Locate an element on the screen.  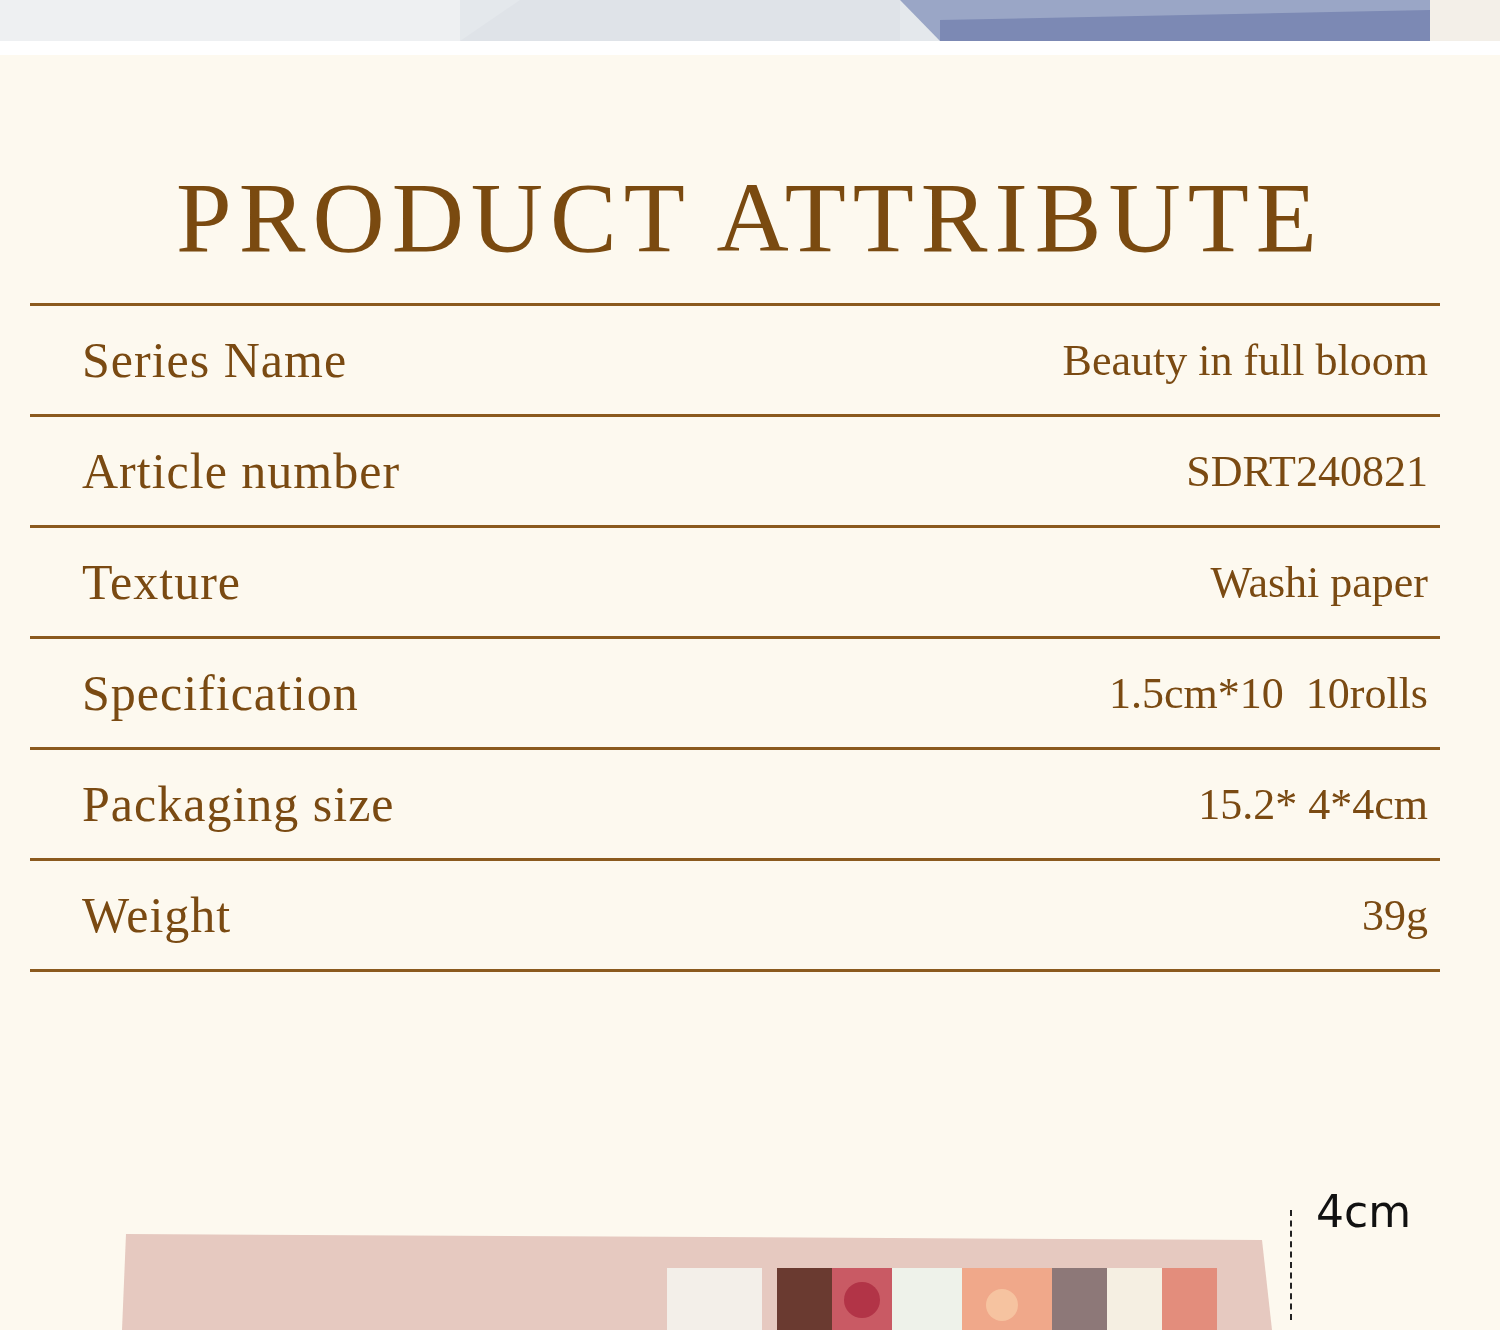
attribute-label: Article number is located at coordinates (241, 471).